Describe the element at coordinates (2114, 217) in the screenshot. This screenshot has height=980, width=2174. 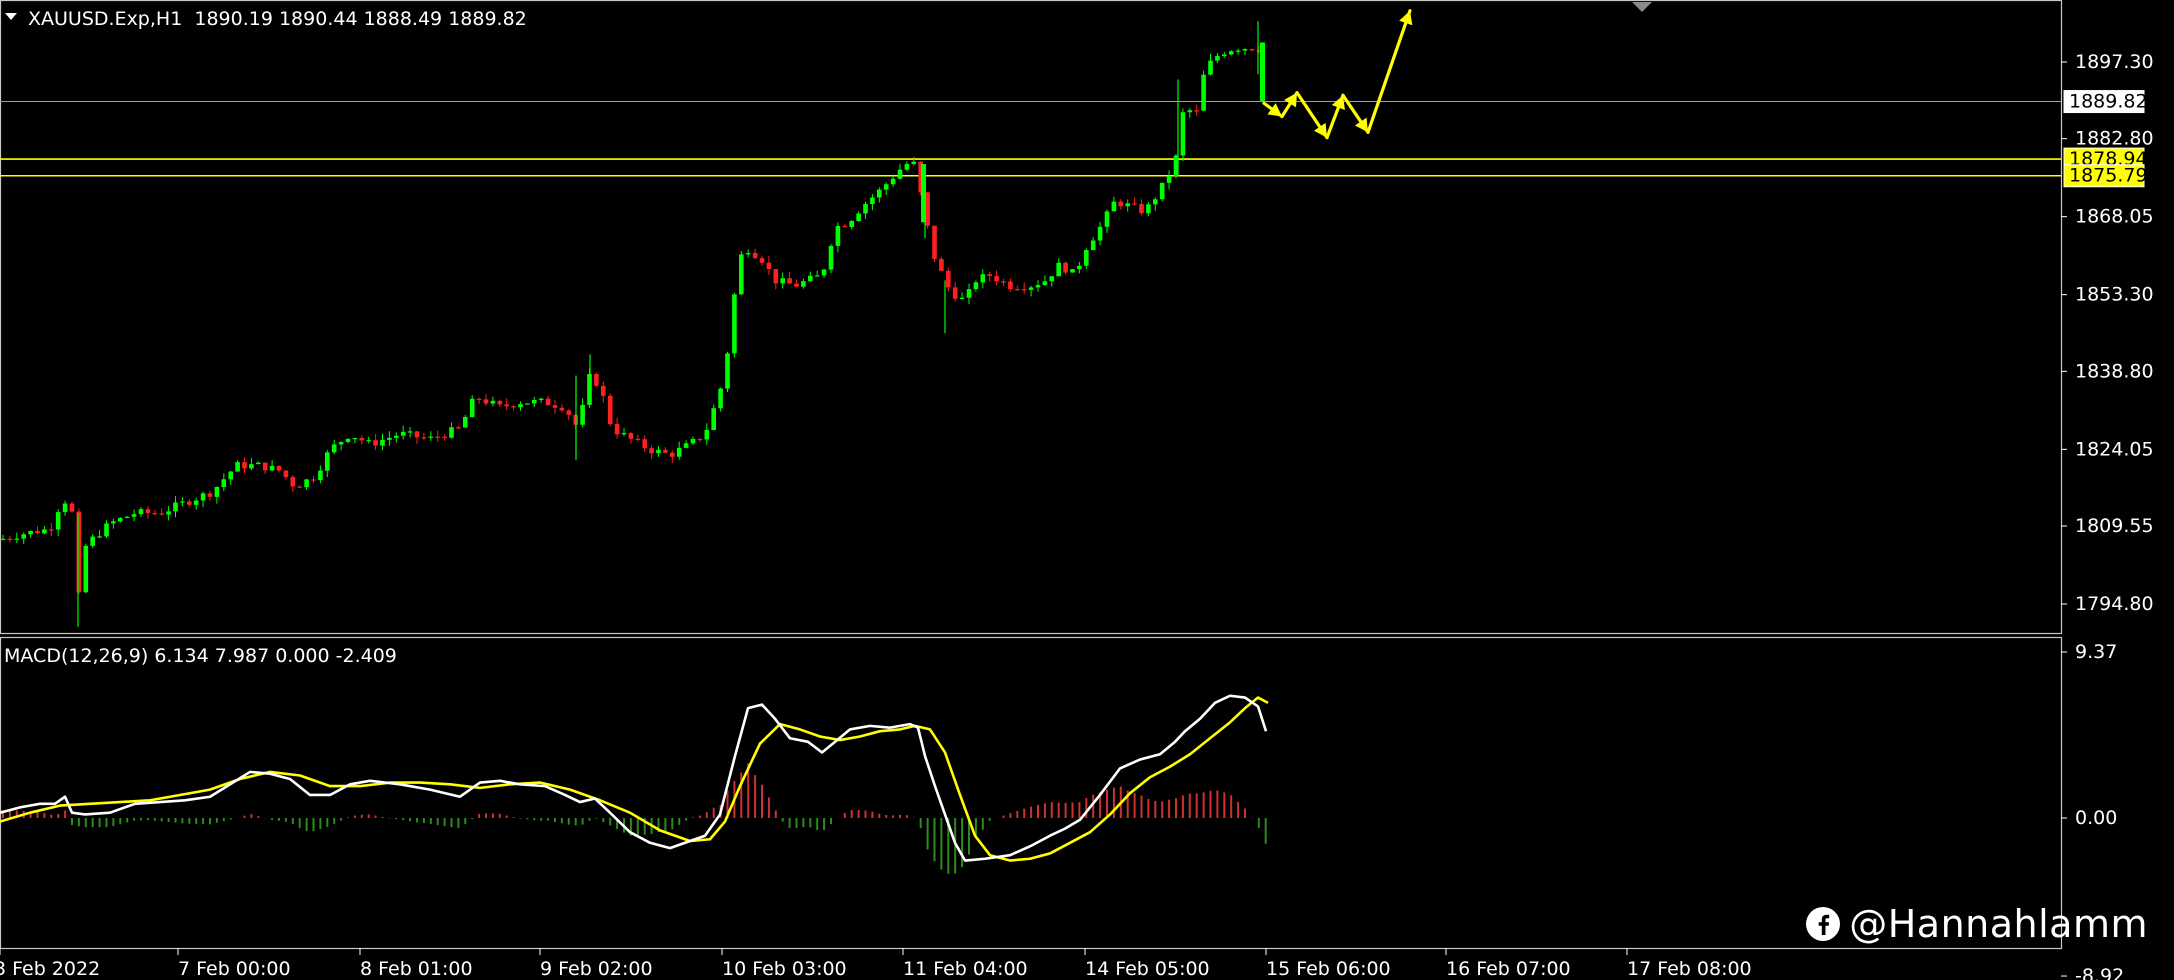
I see `price-axis-label: 1868.05` at that location.